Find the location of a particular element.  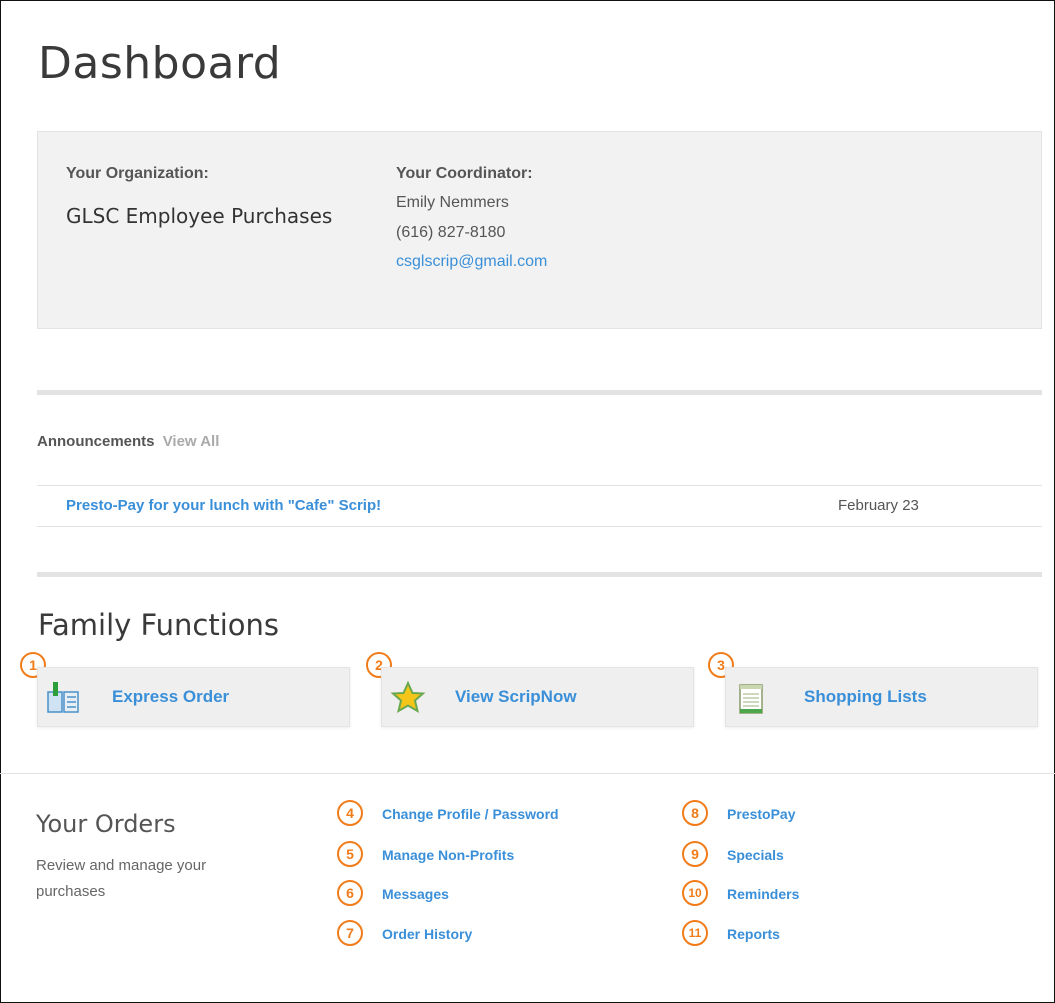

annotation-number-6: 6 is located at coordinates (350, 893).